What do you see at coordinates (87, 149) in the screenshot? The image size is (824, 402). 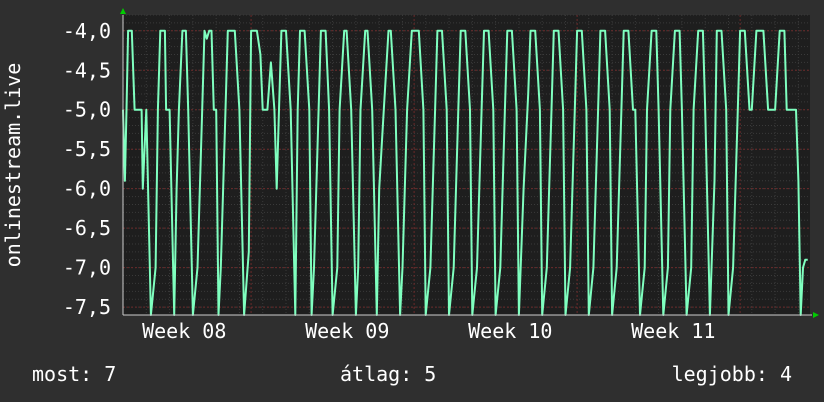 I see `y-tick-label: -5,5` at bounding box center [87, 149].